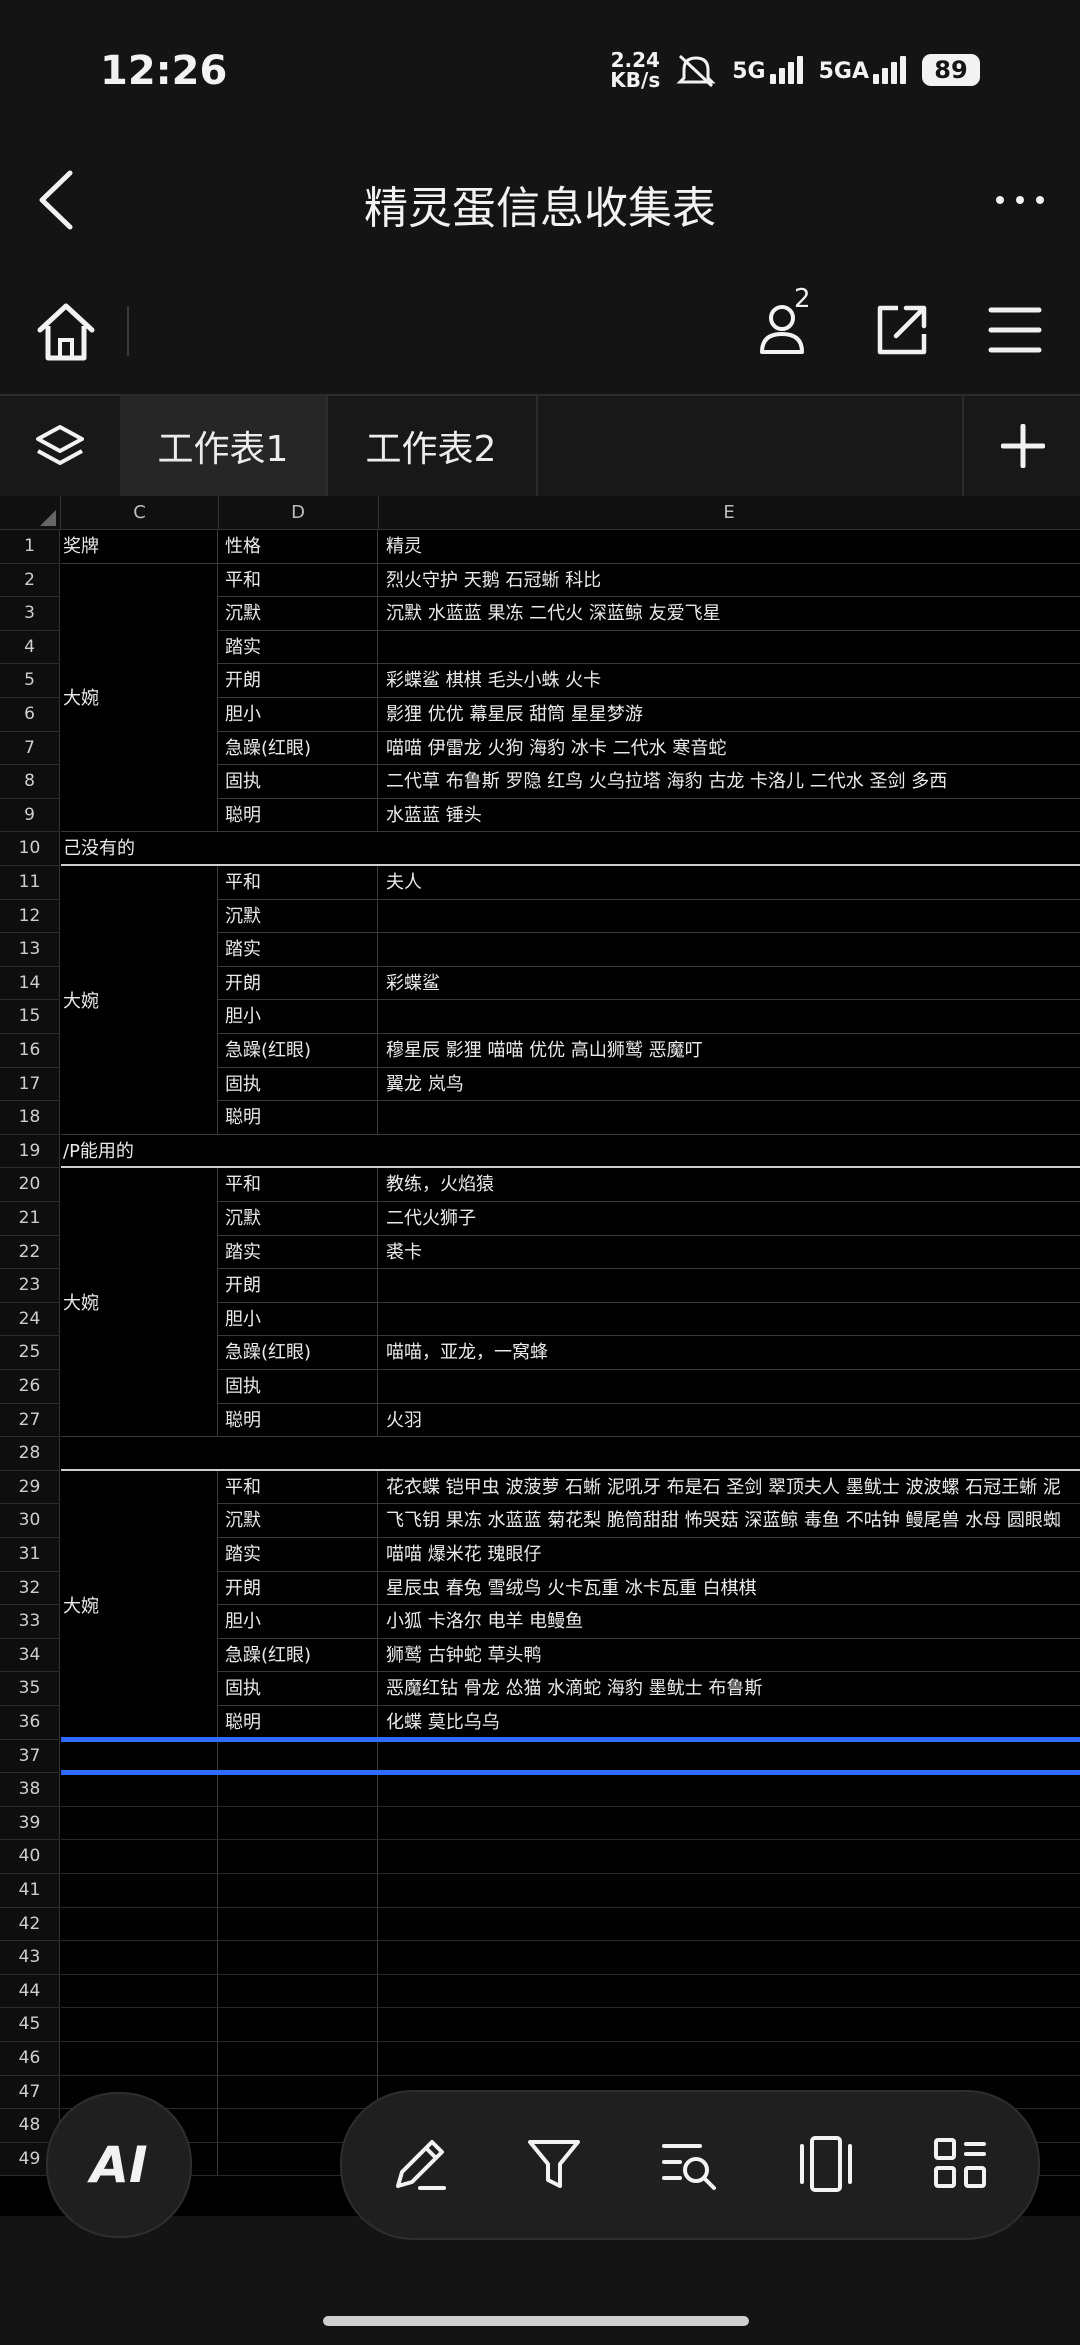 This screenshot has width=1080, height=2345. I want to click on row-number: 42, so click(30, 1924).